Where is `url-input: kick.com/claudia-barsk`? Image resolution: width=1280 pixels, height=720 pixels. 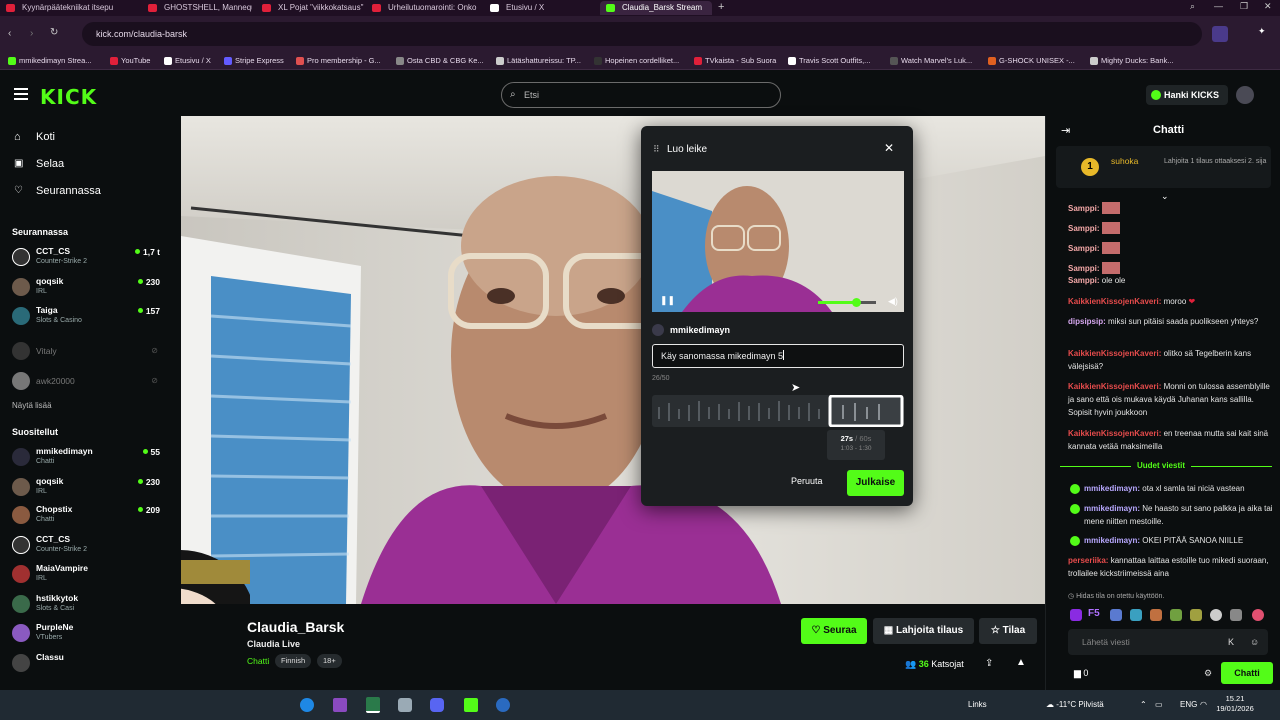 url-input: kick.com/claudia-barsk is located at coordinates (642, 34).